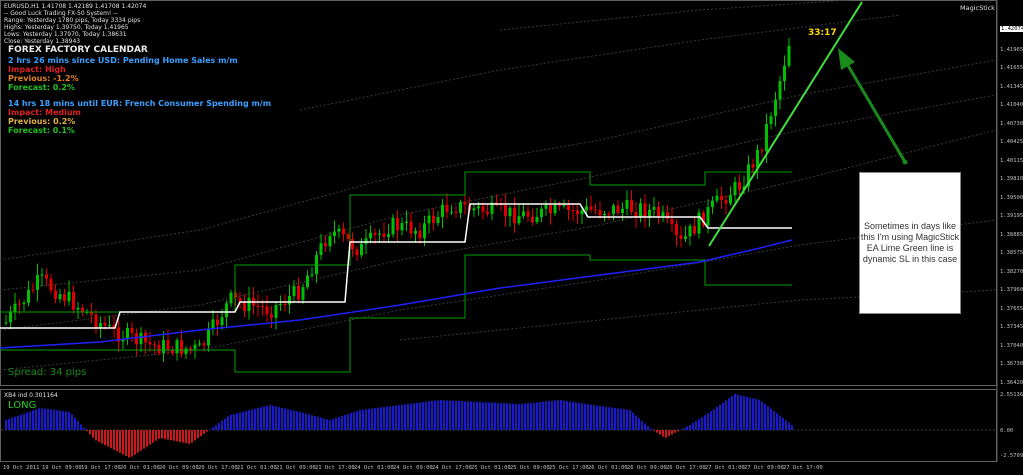 The image size is (1023, 475). What do you see at coordinates (41, 87) in the screenshot?
I see `event1-forecast: Forecast: 0.2%` at bounding box center [41, 87].